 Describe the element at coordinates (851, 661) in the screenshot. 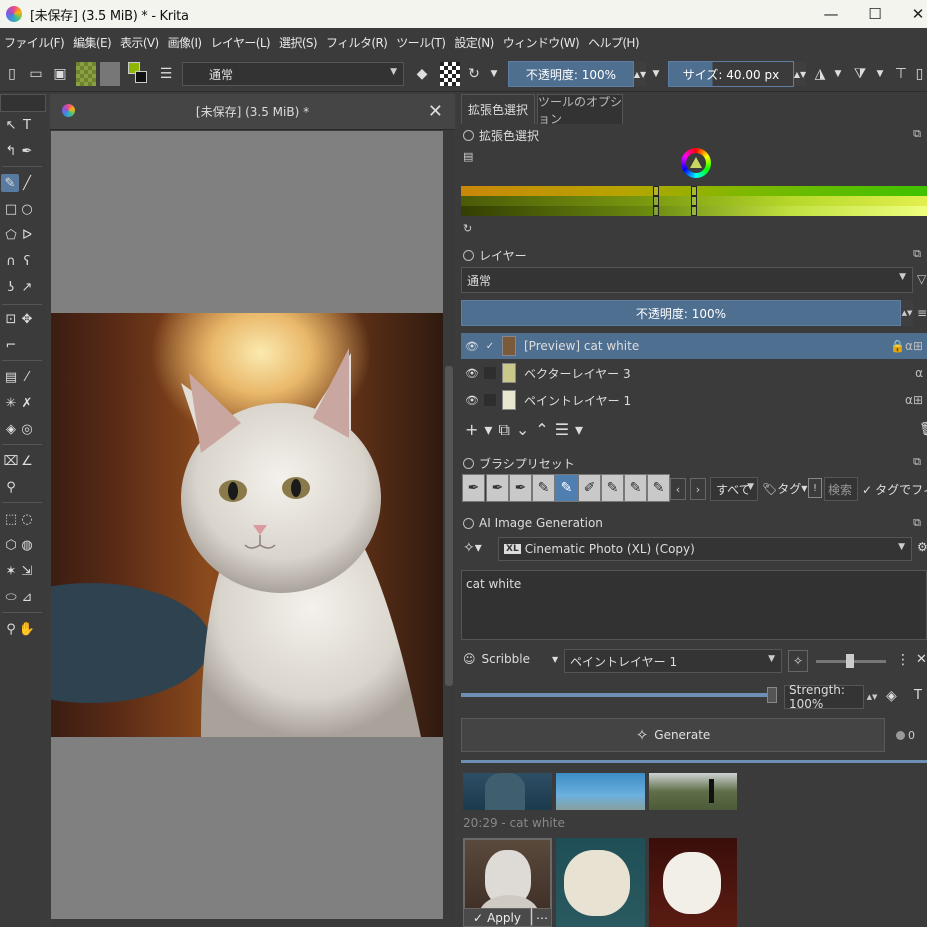

I see `control-strength-slider` at that location.